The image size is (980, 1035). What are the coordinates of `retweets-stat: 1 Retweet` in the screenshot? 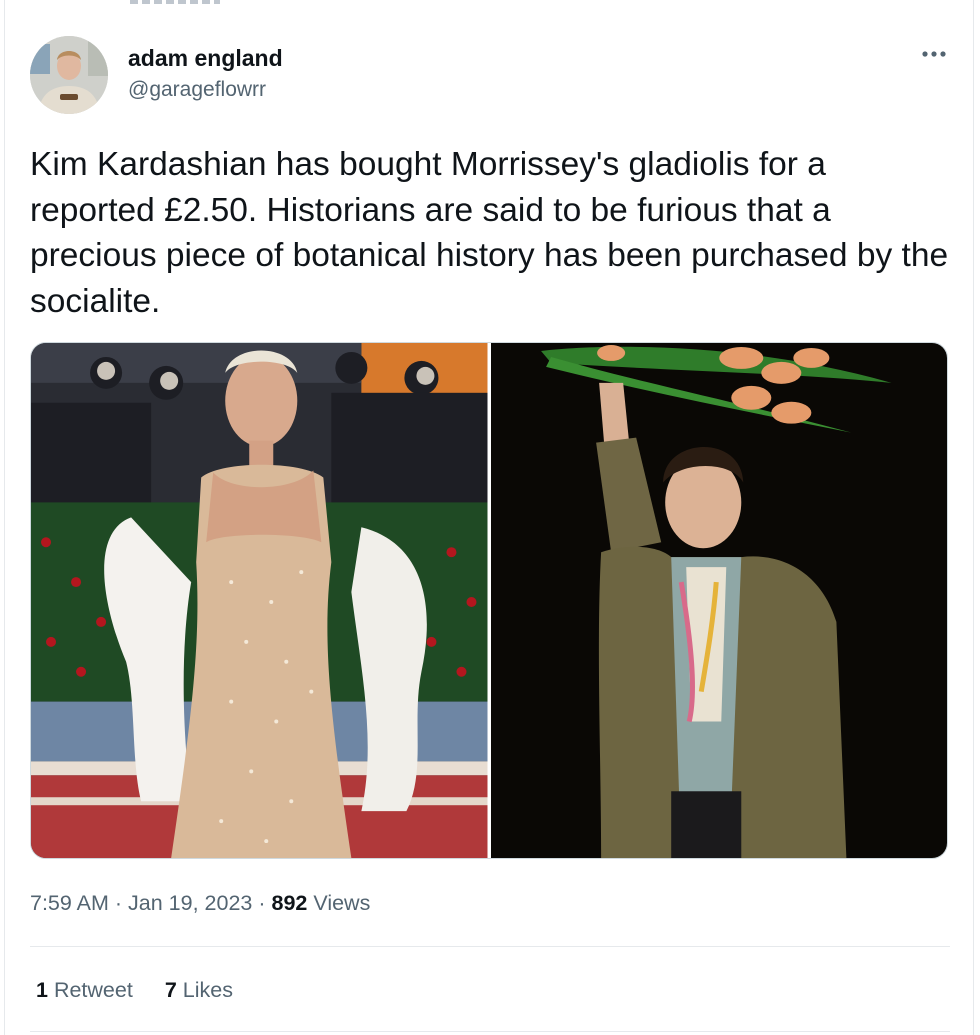 It's located at (84, 990).